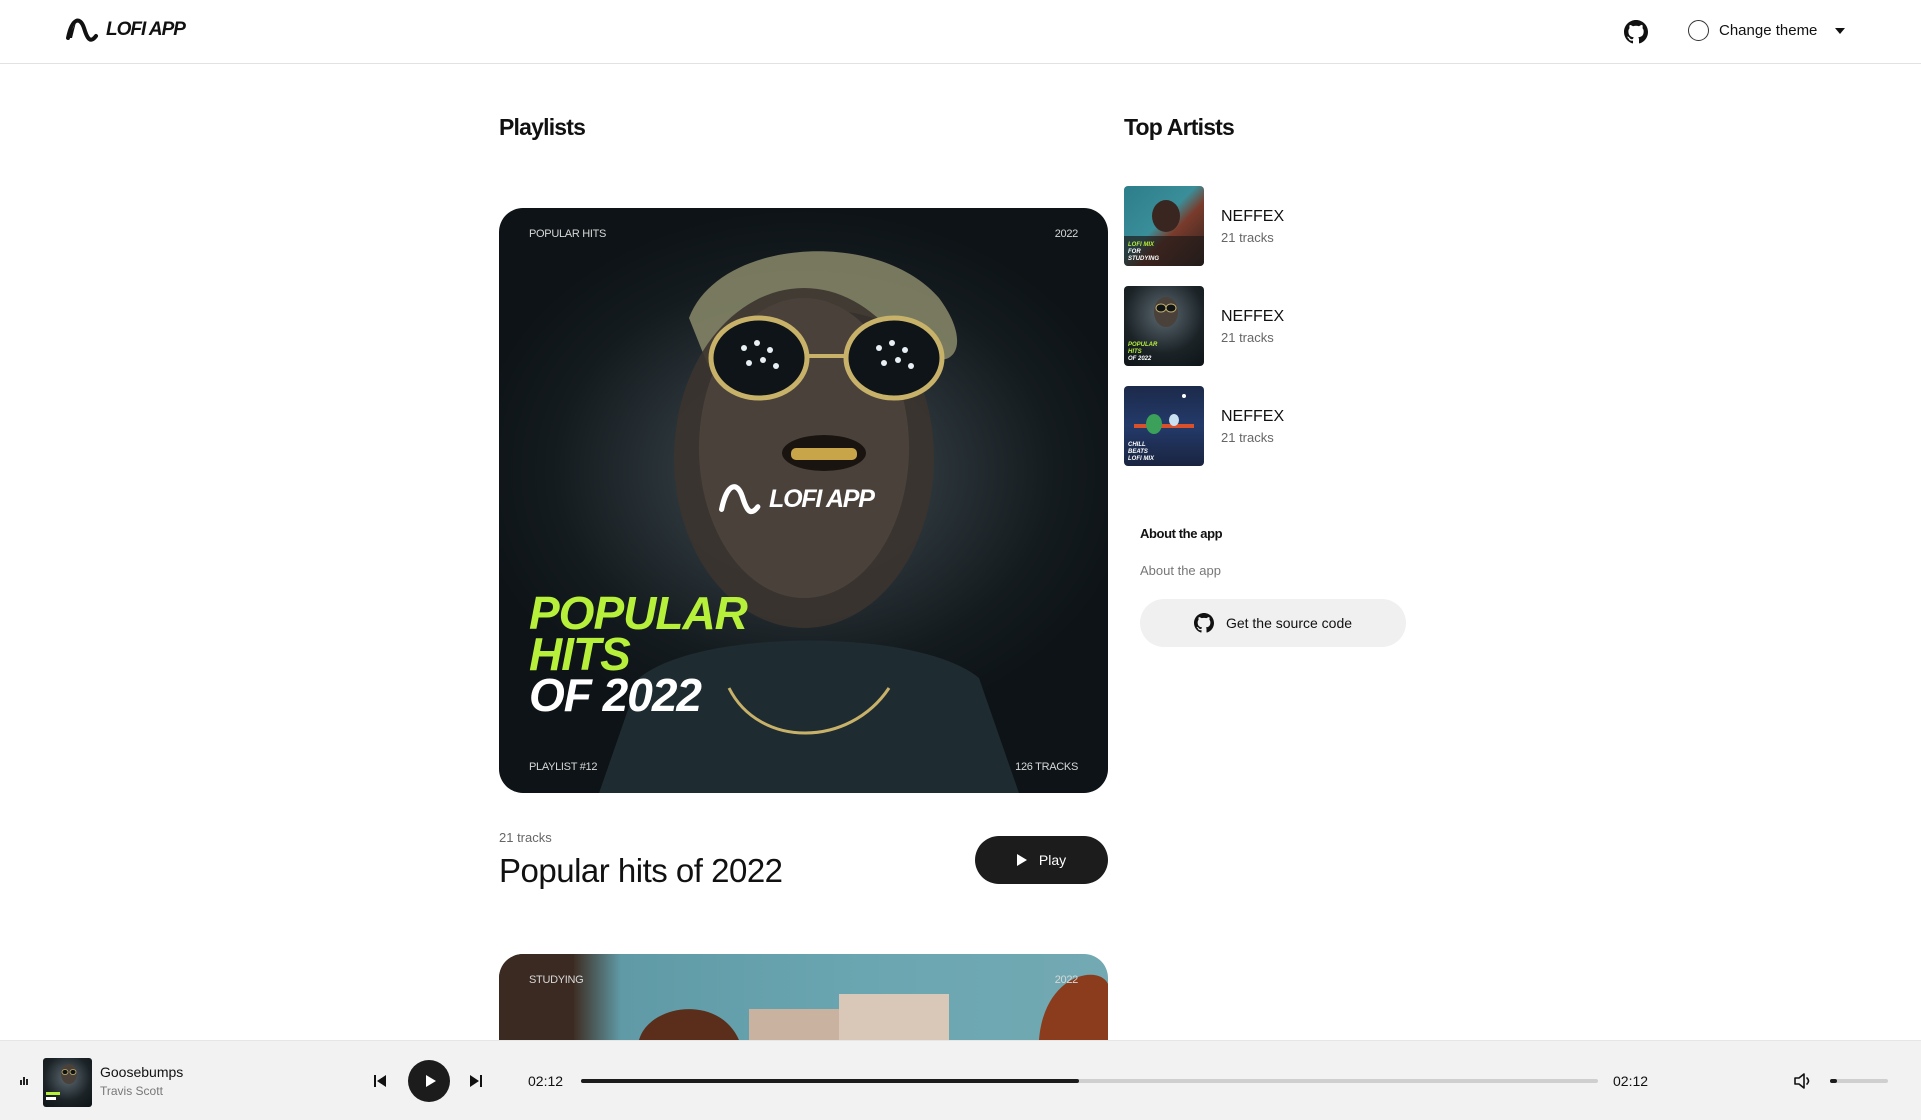 The width and height of the screenshot is (1921, 1120). Describe the element at coordinates (830, 1081) in the screenshot. I see `progress-fill` at that location.